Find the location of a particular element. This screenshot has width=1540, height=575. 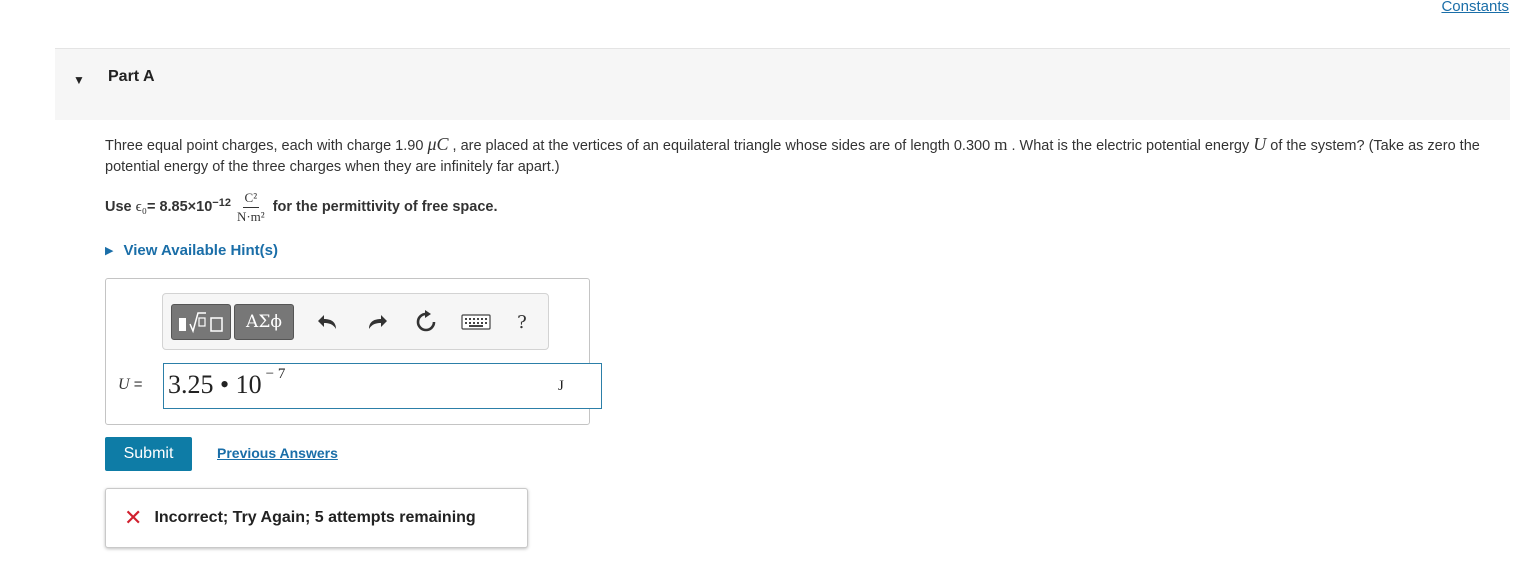

help-button: ? is located at coordinates (522, 322).